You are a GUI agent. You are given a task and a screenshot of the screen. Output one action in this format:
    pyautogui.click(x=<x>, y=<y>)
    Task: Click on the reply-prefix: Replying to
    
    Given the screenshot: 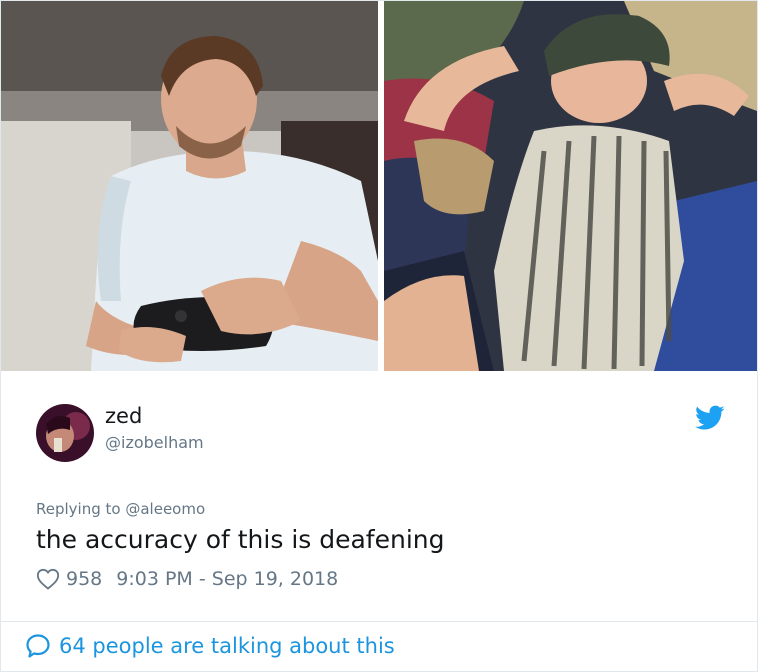 What is the action you would take?
    pyautogui.click(x=78, y=509)
    